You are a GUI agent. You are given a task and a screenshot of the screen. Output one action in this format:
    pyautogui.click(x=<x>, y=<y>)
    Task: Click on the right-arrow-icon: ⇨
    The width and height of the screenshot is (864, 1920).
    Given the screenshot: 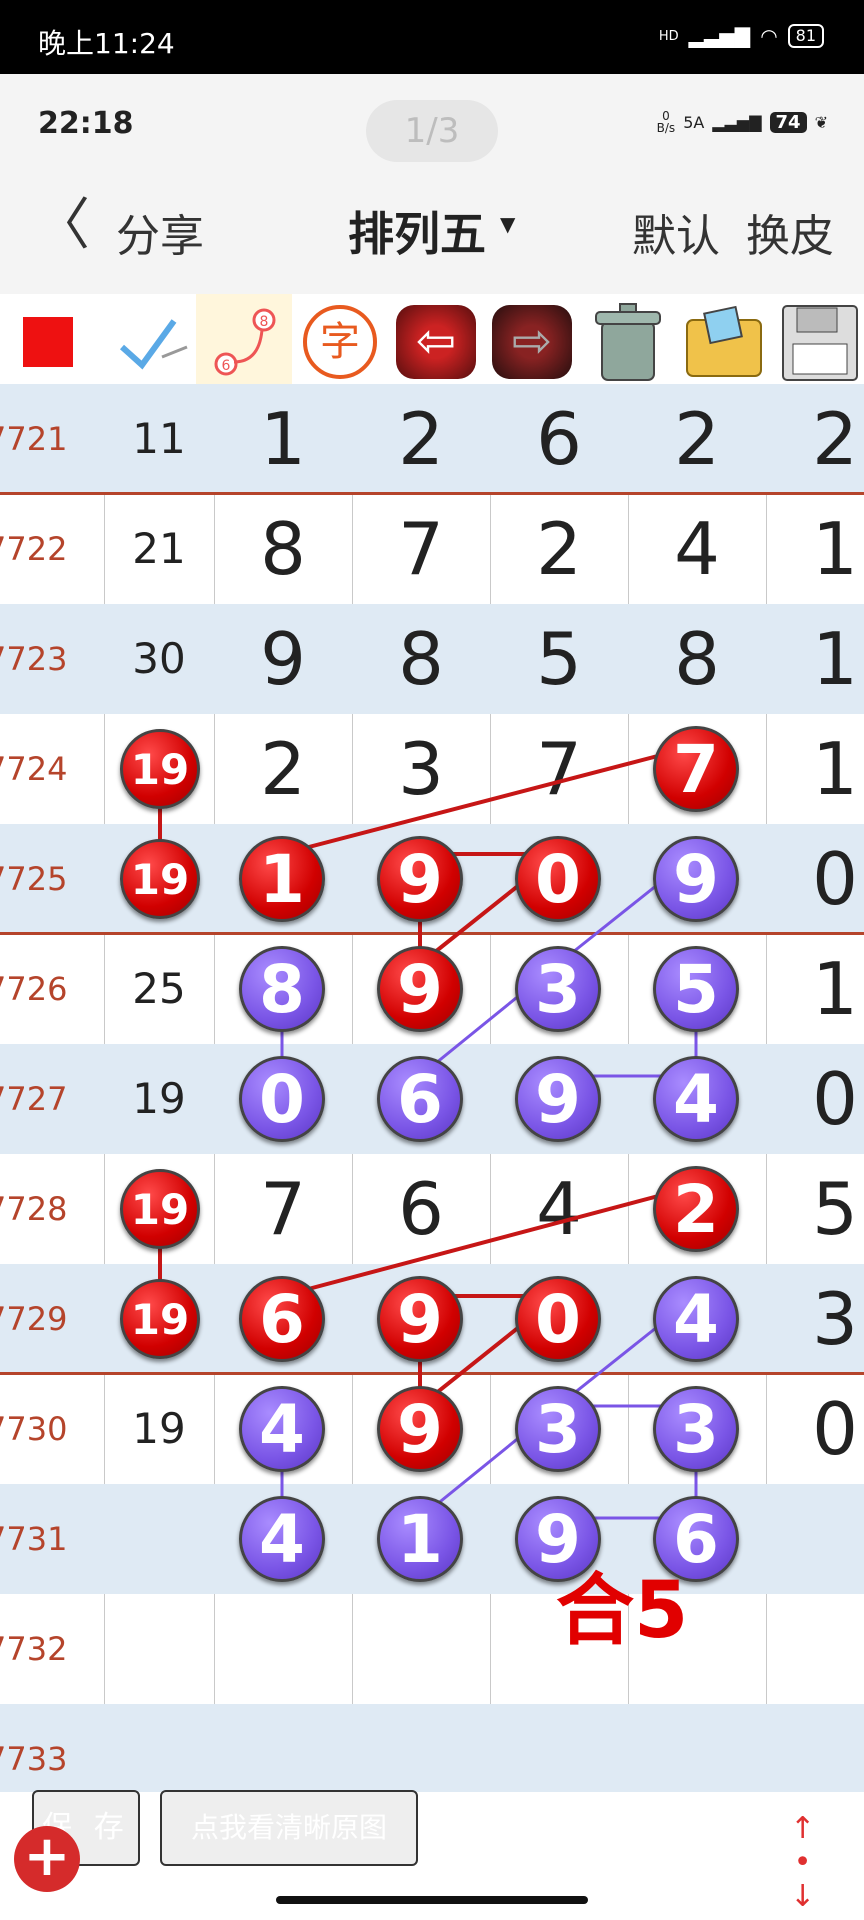 What is the action you would take?
    pyautogui.click(x=532, y=342)
    